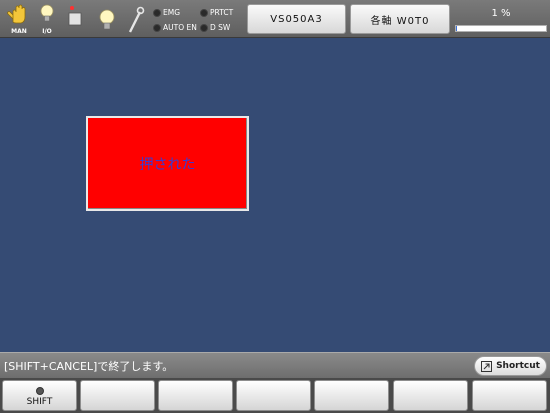 The image size is (550, 413). I want to click on speed-text: 1 %, so click(501, 13).